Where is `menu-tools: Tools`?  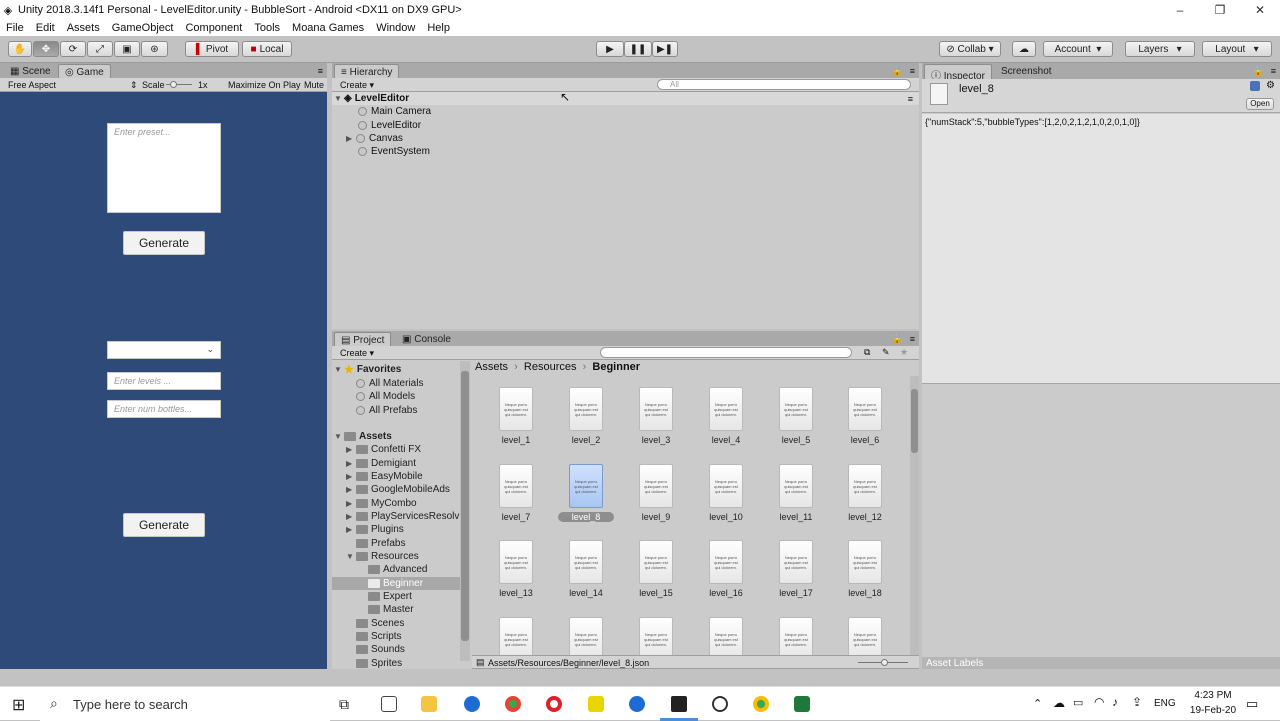
menu-tools: Tools is located at coordinates (267, 28).